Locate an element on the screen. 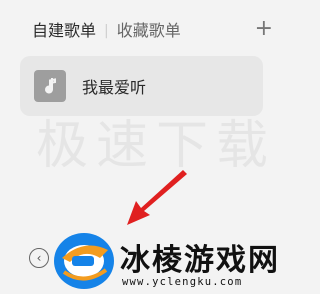 The width and height of the screenshot is (320, 294). playlist-name: 我最爱听 is located at coordinates (114, 87).